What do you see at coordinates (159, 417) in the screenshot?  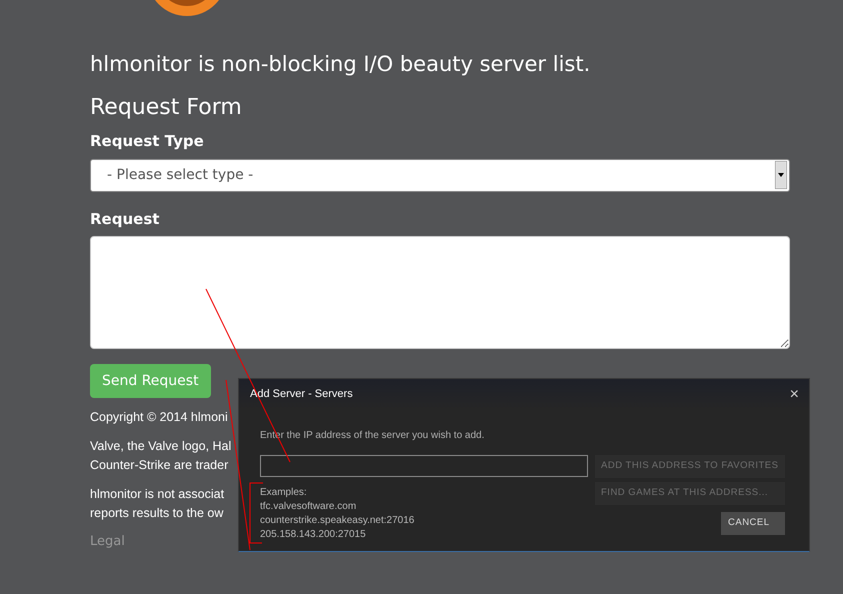 I see `footer-text: Copyright © 2014 hlmoni` at bounding box center [159, 417].